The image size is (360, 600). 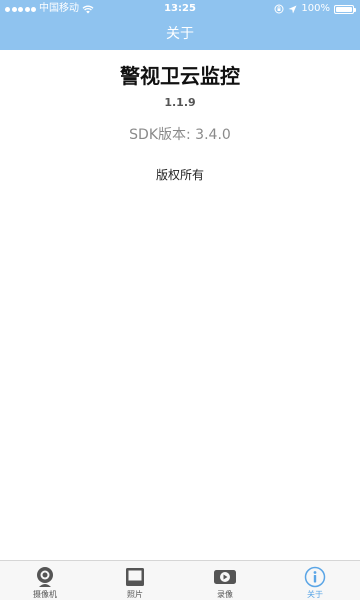 I want to click on page-title: 关于, so click(x=180, y=34).